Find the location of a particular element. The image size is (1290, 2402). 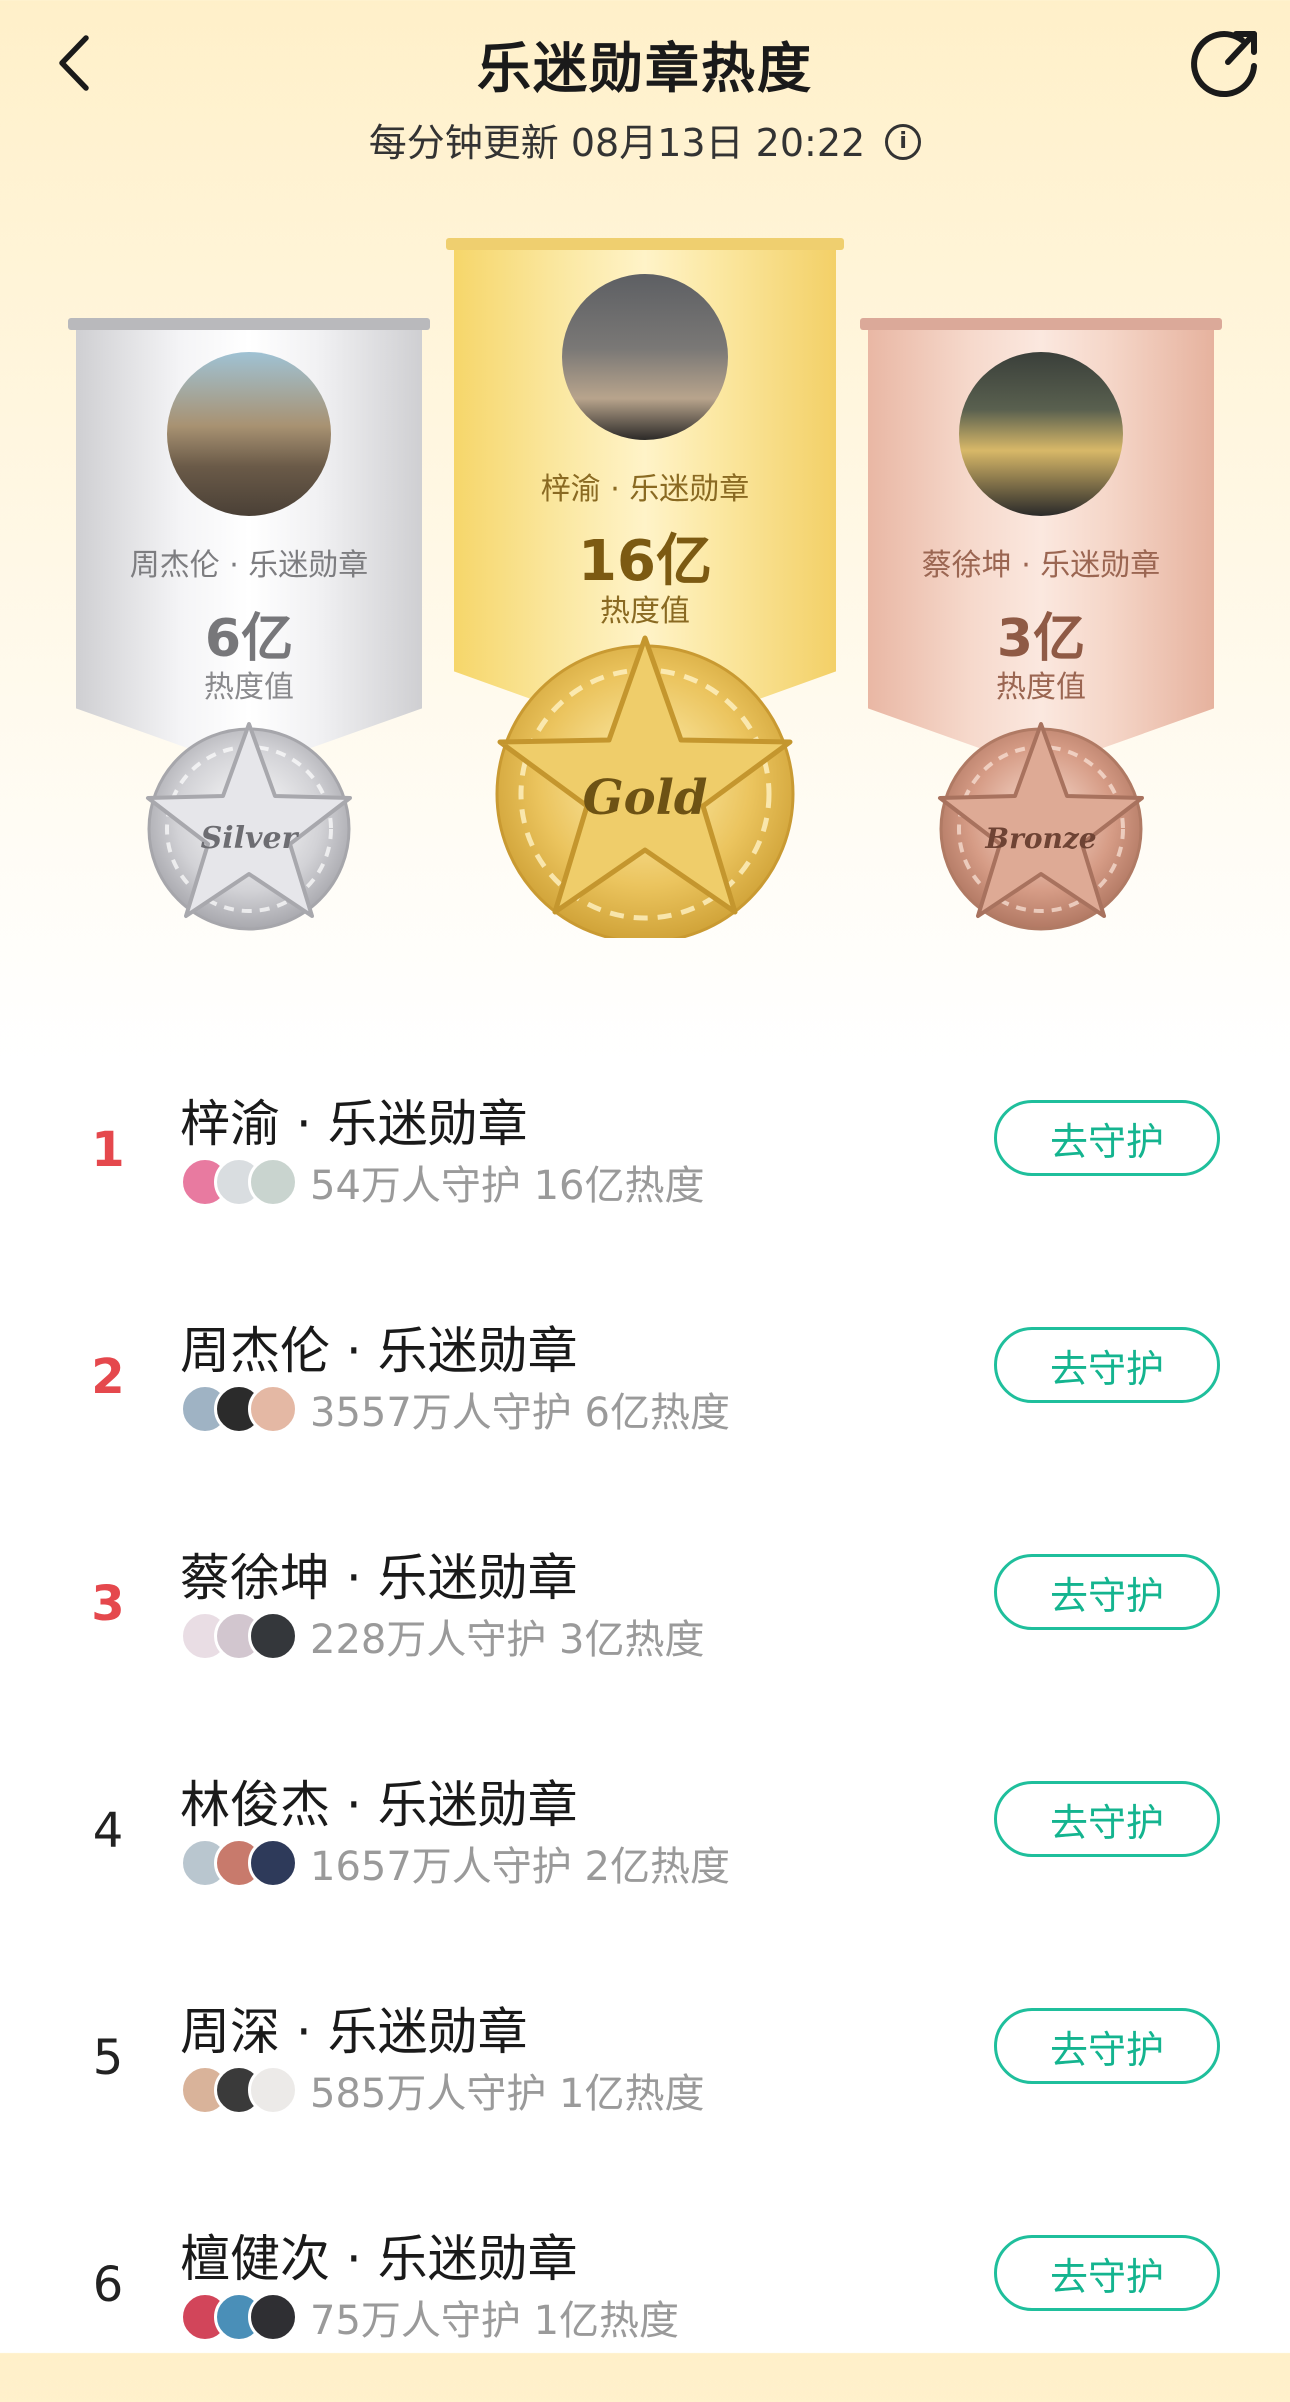

share-arrow-icon is located at coordinates (1224, 64).